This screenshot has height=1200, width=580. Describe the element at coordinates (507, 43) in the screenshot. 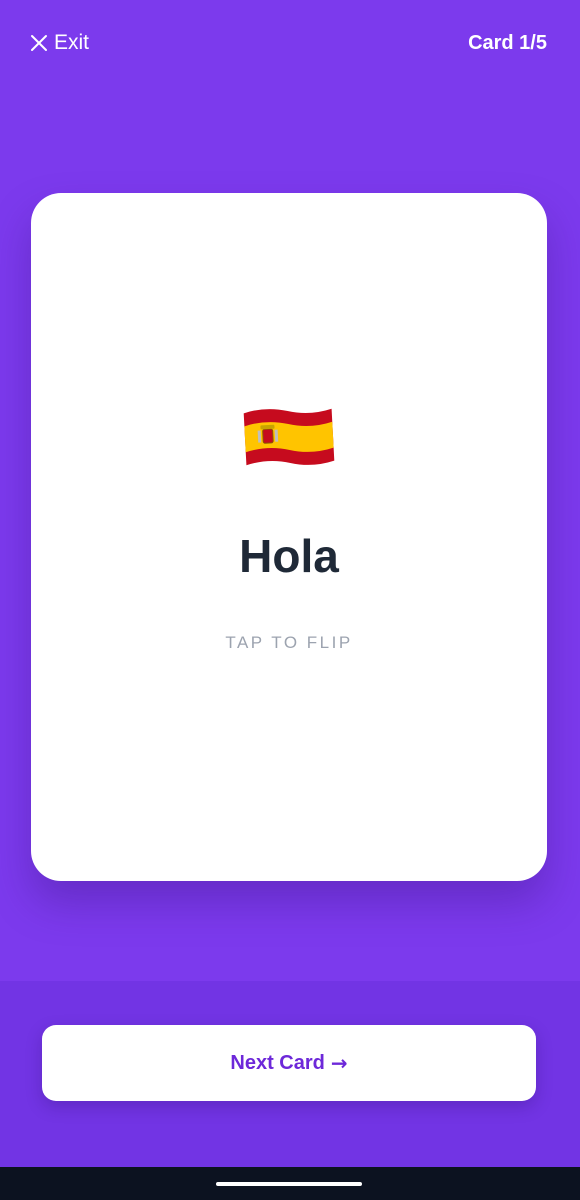

I see `card-counter: Card 1/5` at that location.